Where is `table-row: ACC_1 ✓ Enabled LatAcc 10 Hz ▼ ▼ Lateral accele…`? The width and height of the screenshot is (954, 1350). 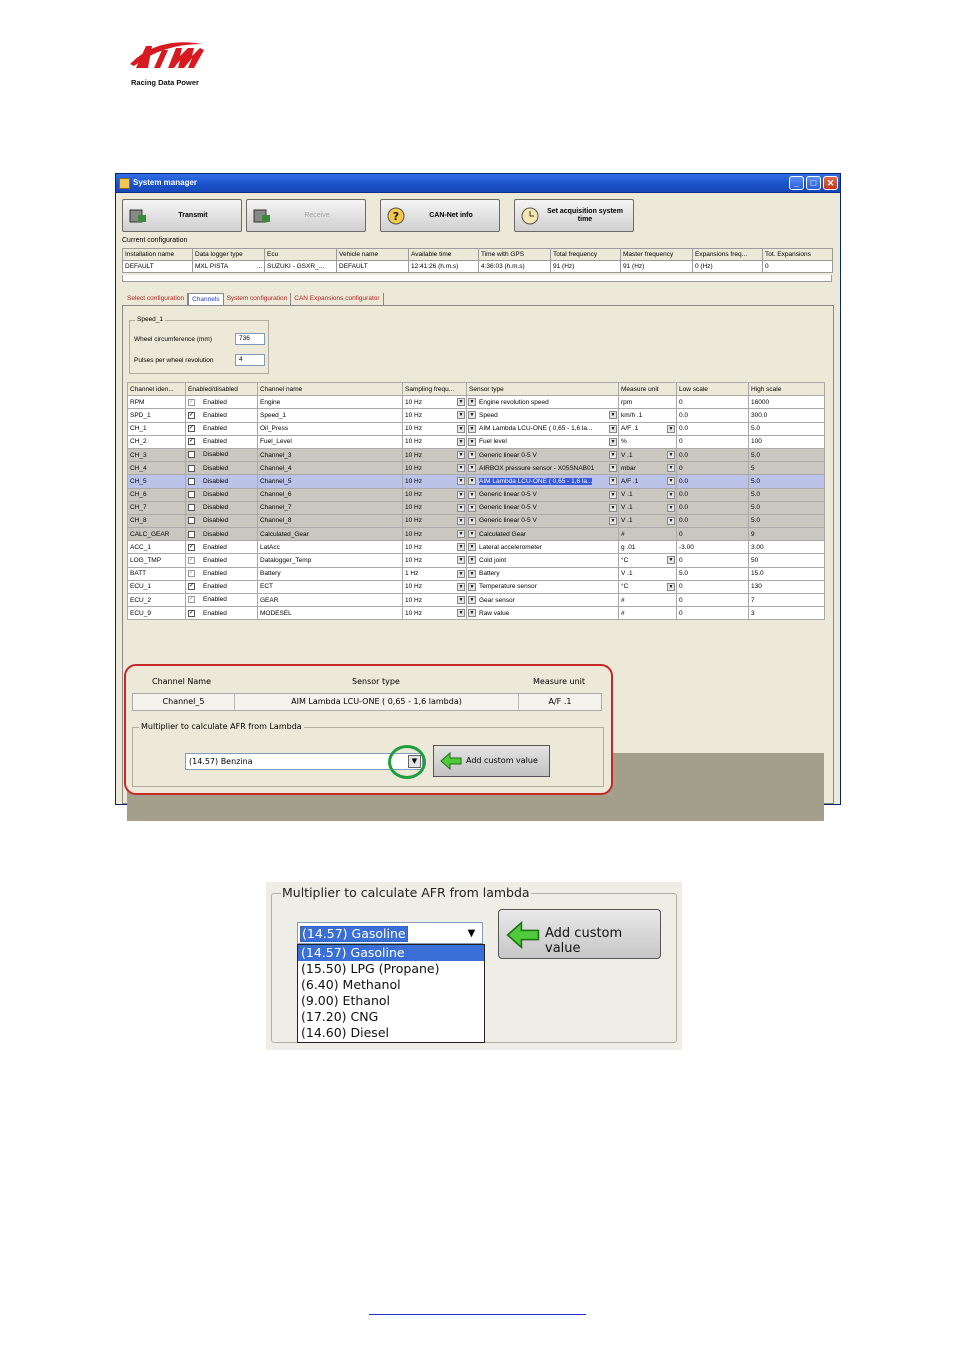 table-row: ACC_1 ✓ Enabled LatAcc 10 Hz ▼ ▼ Lateral accele… is located at coordinates (476, 547).